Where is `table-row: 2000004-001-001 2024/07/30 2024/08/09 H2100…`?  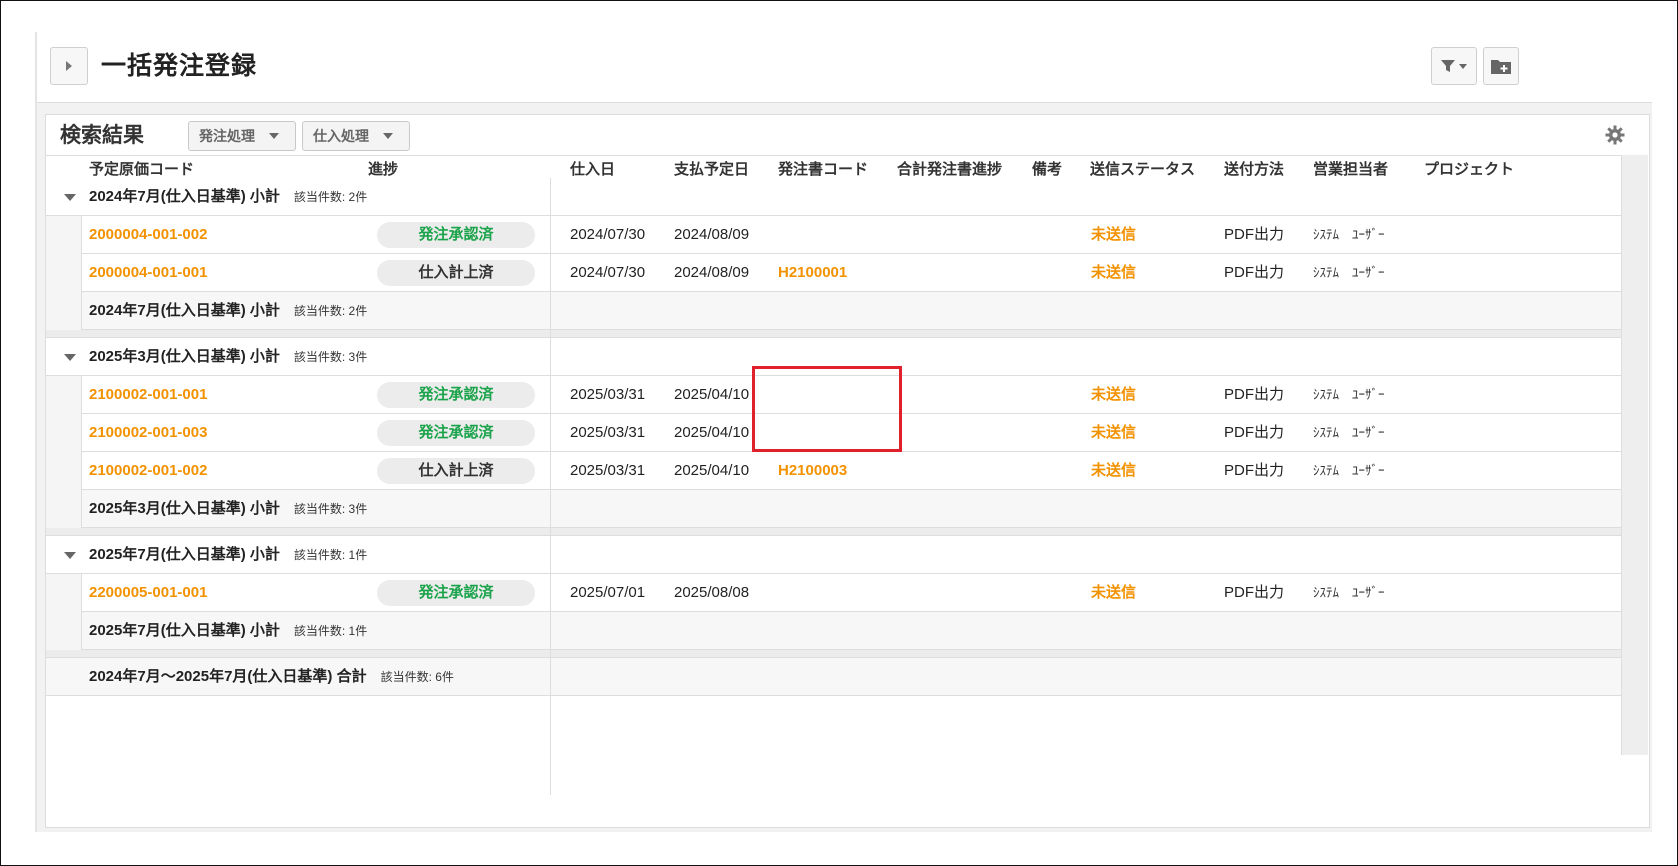 table-row: 2000004-001-001 2024/07/30 2024/08/09 H2100… is located at coordinates (833, 273).